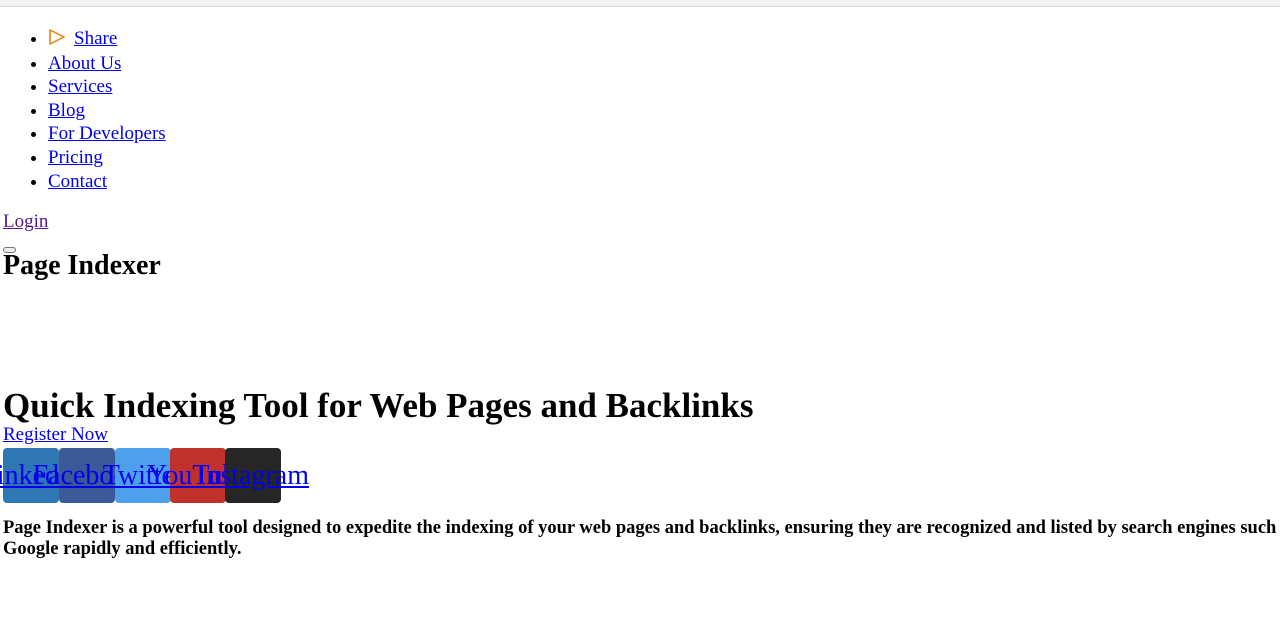 The image size is (1280, 642). I want to click on nav-item-share: Share, so click(107, 39).